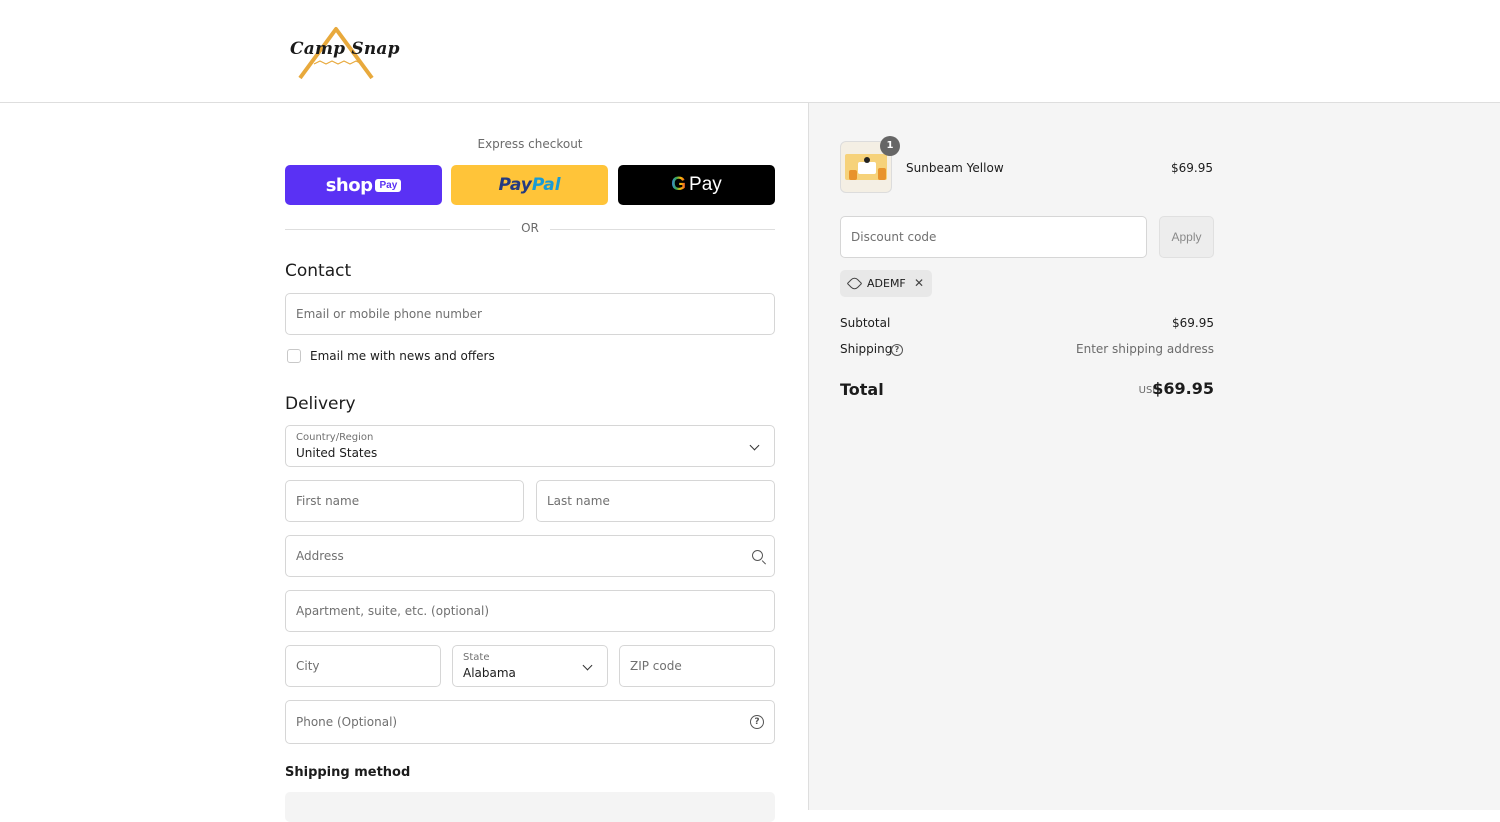  Describe the element at coordinates (530, 314) in the screenshot. I see `email-field: Email or mobile phone number` at that location.